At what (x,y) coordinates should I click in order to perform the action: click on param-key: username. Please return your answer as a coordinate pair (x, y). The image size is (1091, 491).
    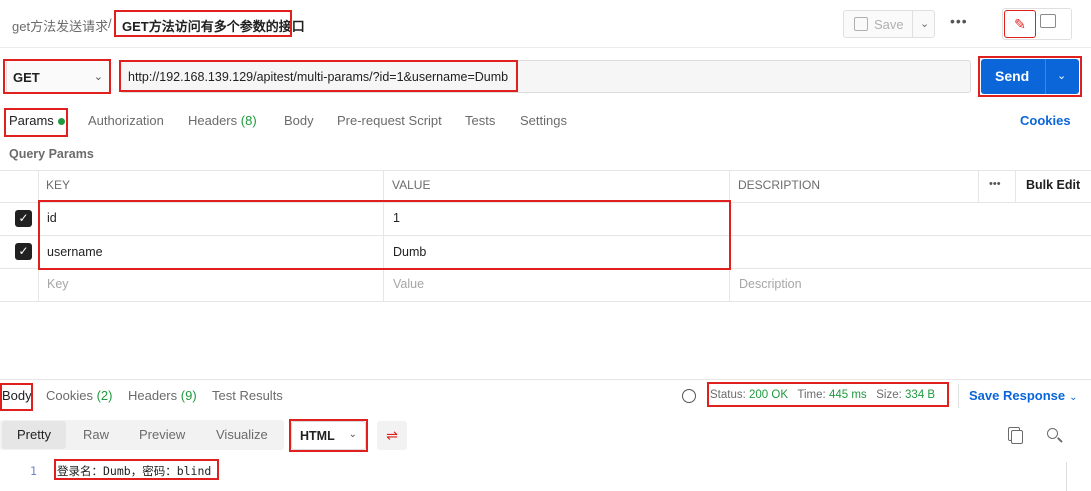
    Looking at the image, I should click on (75, 252).